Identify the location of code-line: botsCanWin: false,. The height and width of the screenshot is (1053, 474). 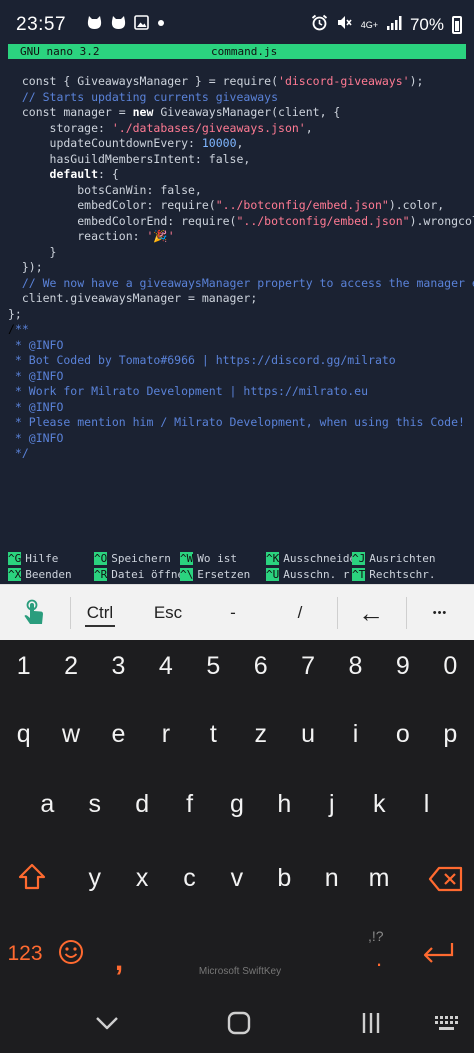
(241, 191).